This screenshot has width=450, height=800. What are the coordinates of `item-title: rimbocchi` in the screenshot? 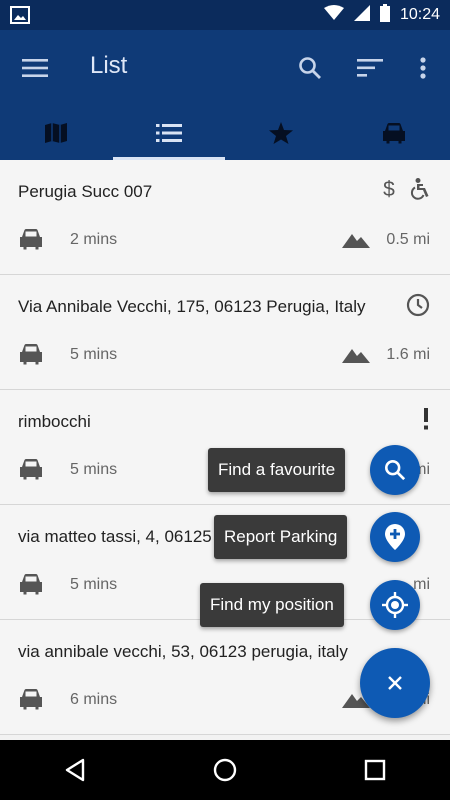 It's located at (54, 421).